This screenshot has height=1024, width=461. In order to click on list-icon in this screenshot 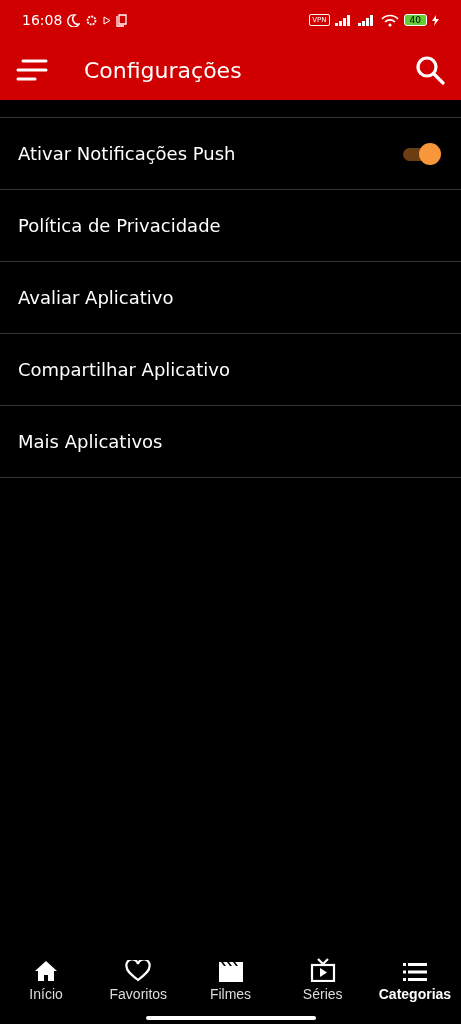, I will do `click(414, 972)`.